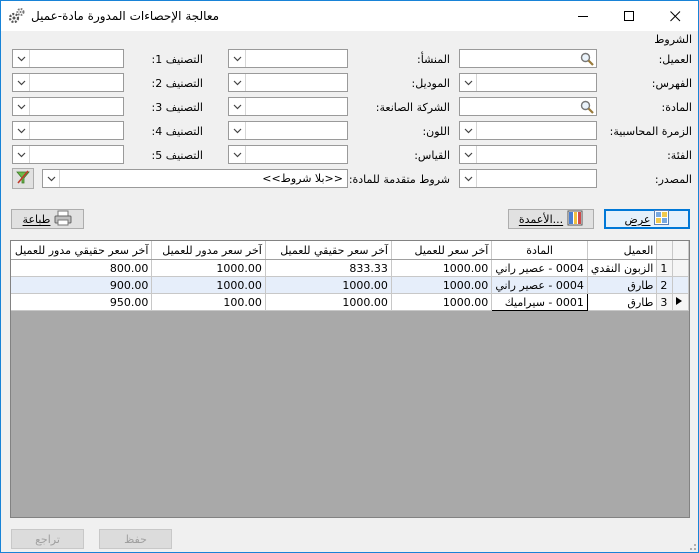 The image size is (699, 553). I want to click on col-header-customer: العميل, so click(622, 250).